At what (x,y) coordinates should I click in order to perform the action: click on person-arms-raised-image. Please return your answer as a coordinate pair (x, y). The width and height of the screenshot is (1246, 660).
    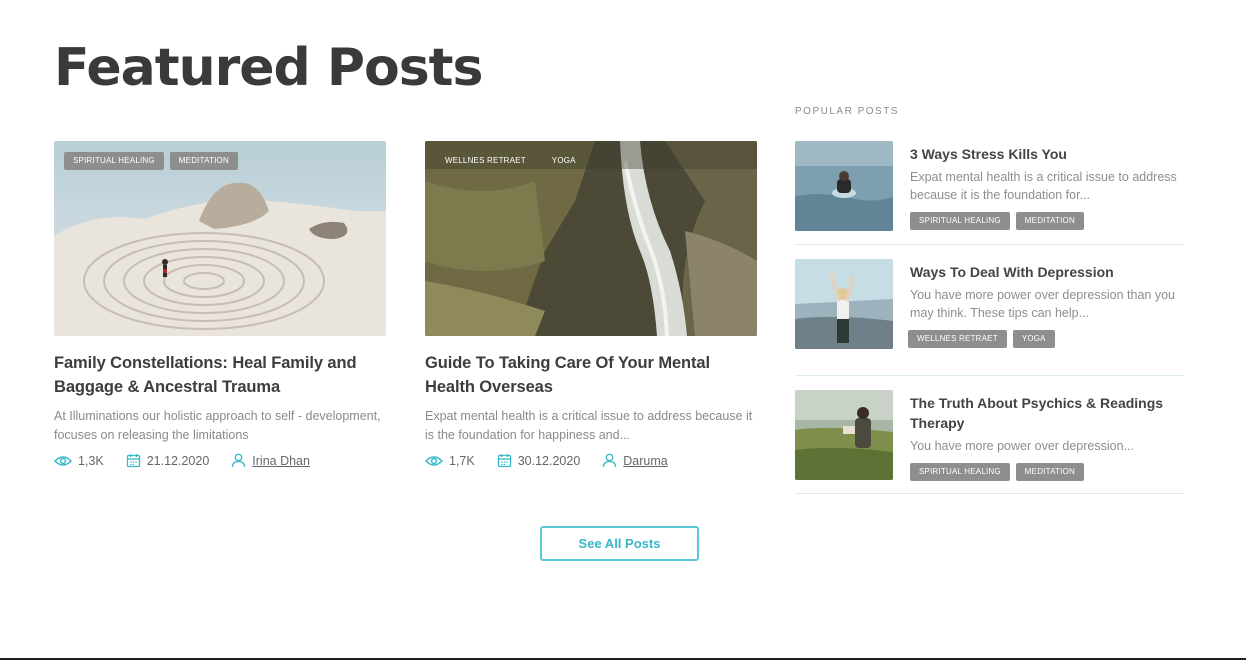
    Looking at the image, I should click on (844, 304).